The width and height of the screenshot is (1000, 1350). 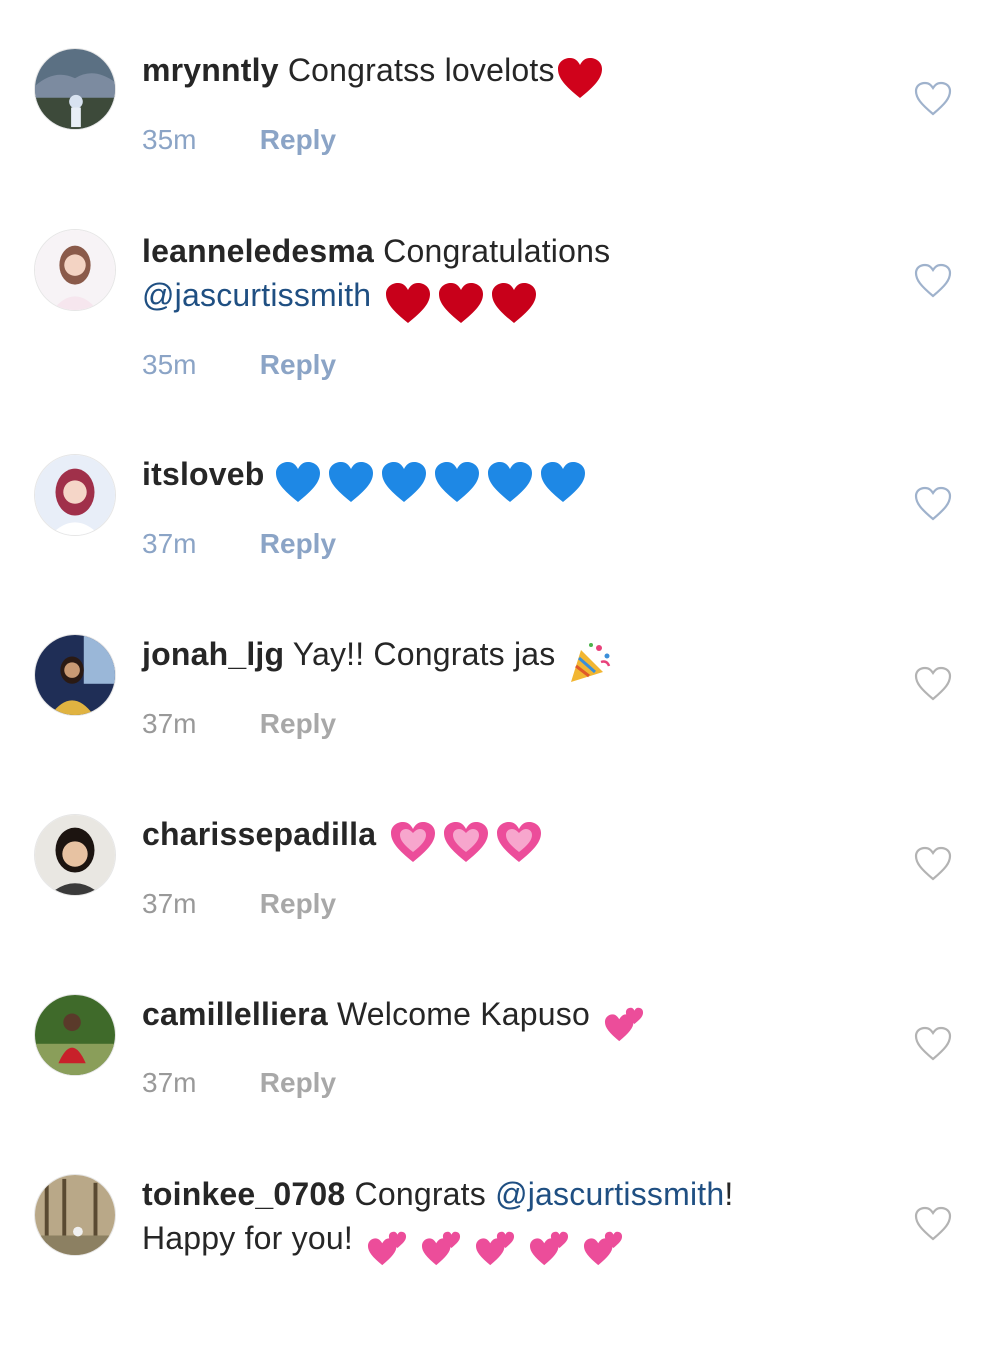 What do you see at coordinates (593, 661) in the screenshot?
I see `party-popper-icon` at bounding box center [593, 661].